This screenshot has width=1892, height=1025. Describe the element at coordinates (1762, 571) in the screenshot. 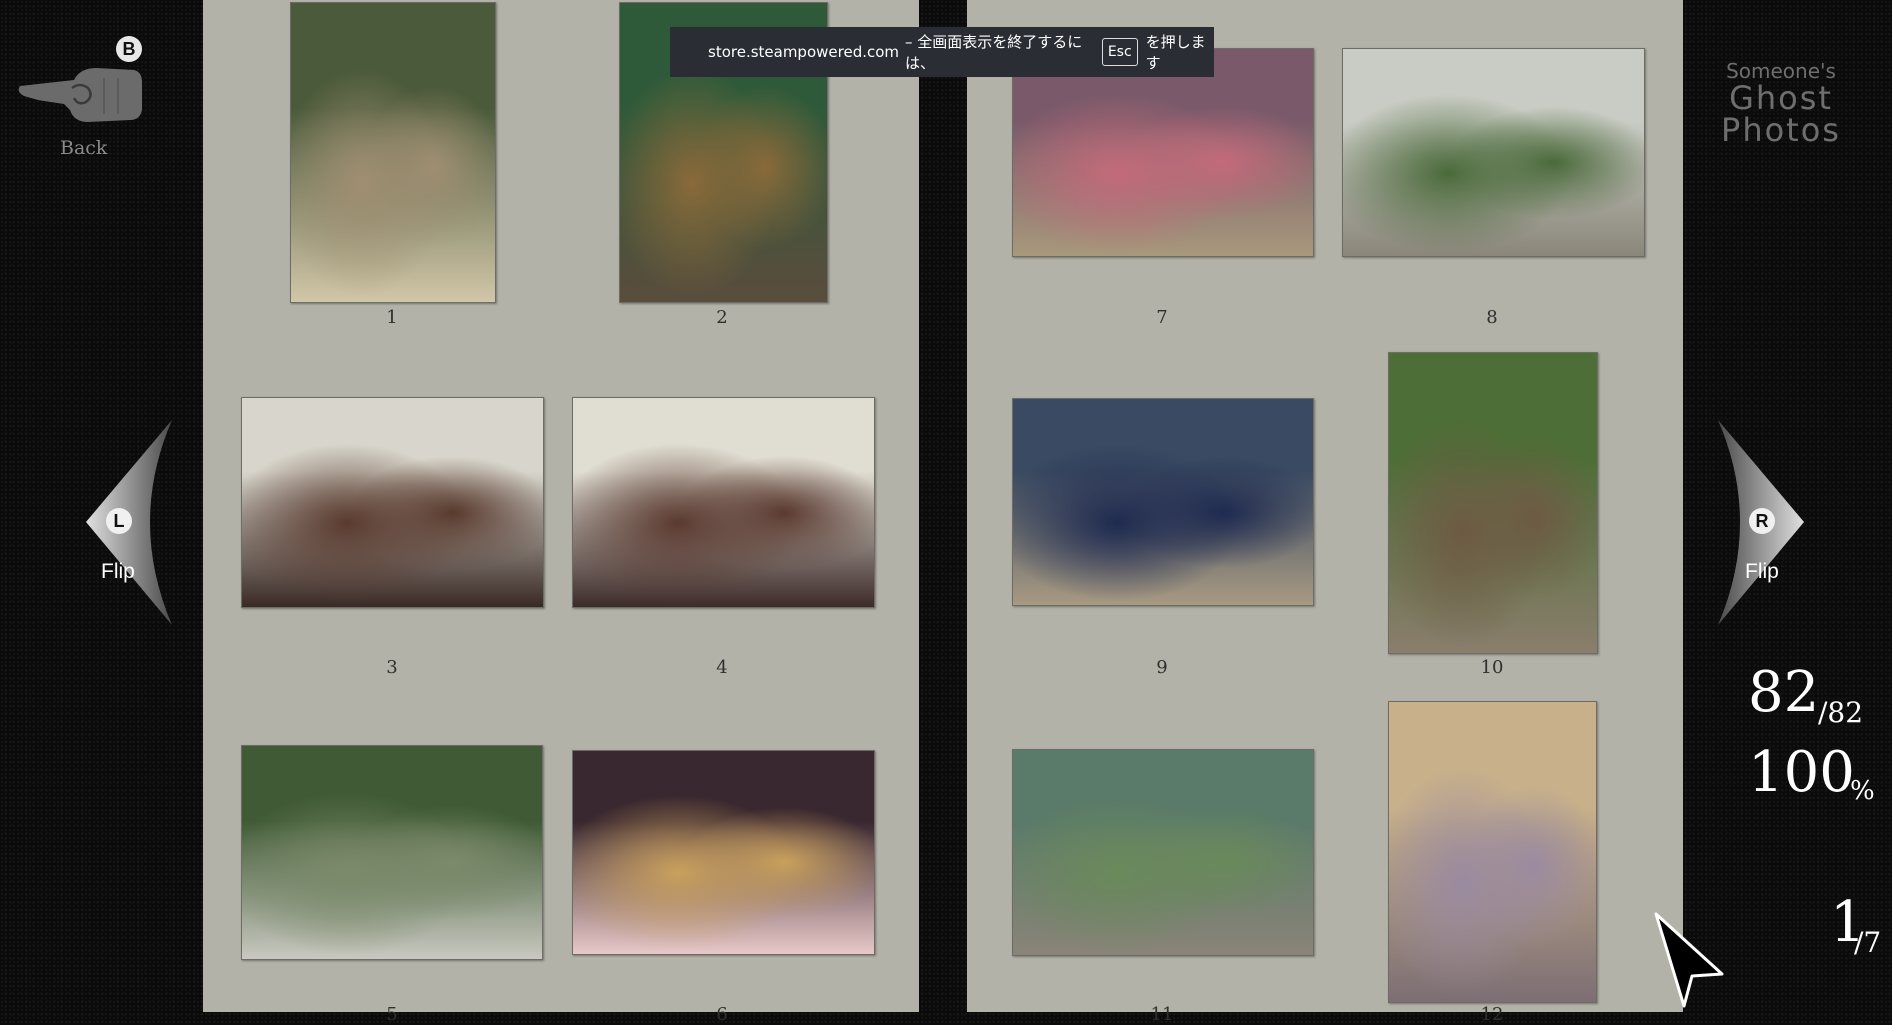

I see `flip-right-label: Flip` at that location.